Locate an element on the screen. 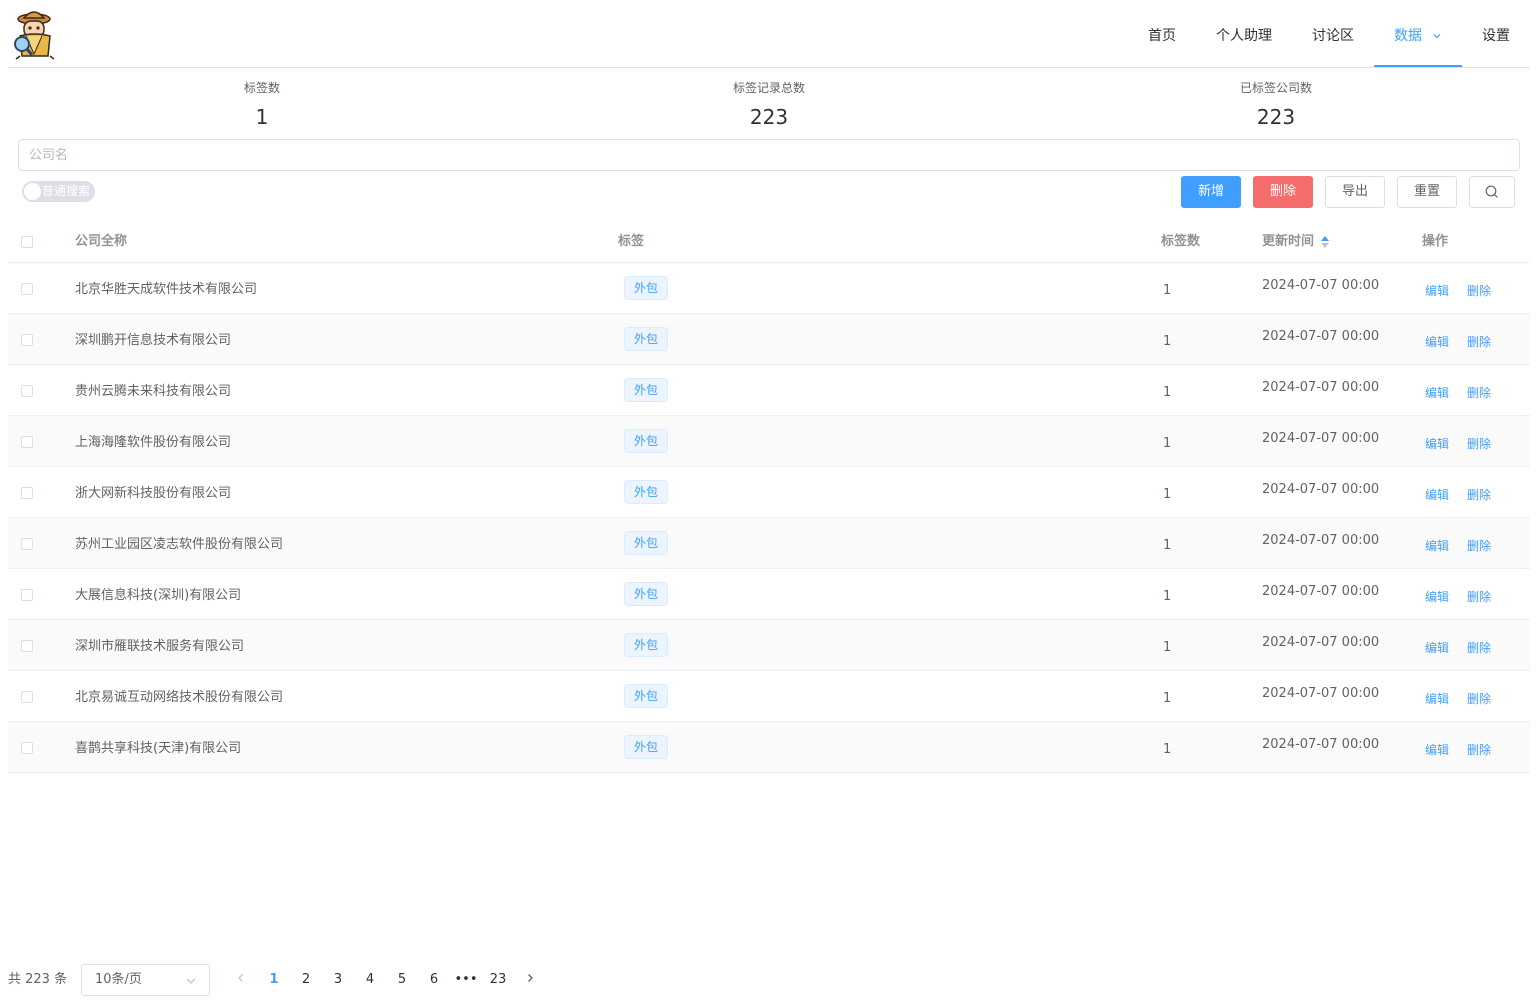  company-name: 上海海隆软件股份有限公司 is located at coordinates (153, 442).